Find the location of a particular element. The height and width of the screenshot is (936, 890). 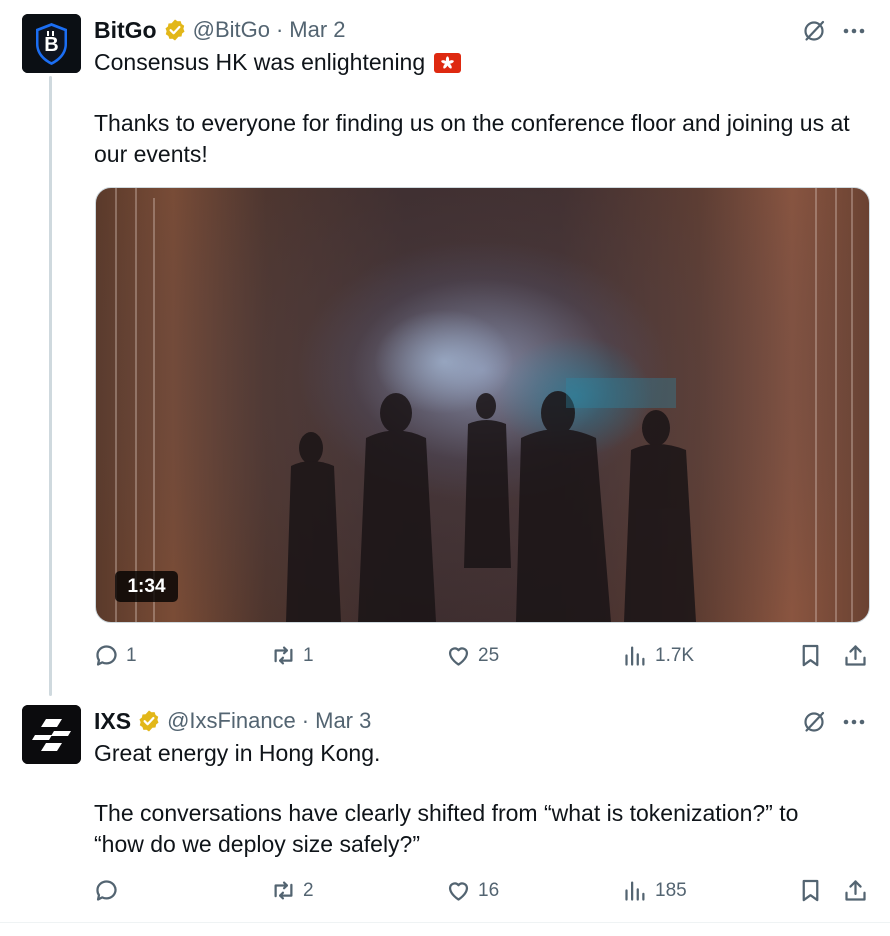

ixs-logo-icon is located at coordinates (51, 734).